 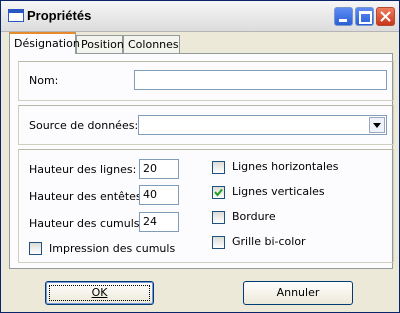 I want to click on hauteur-entetes-label: Hauteur des entêtes:, so click(x=87, y=196).